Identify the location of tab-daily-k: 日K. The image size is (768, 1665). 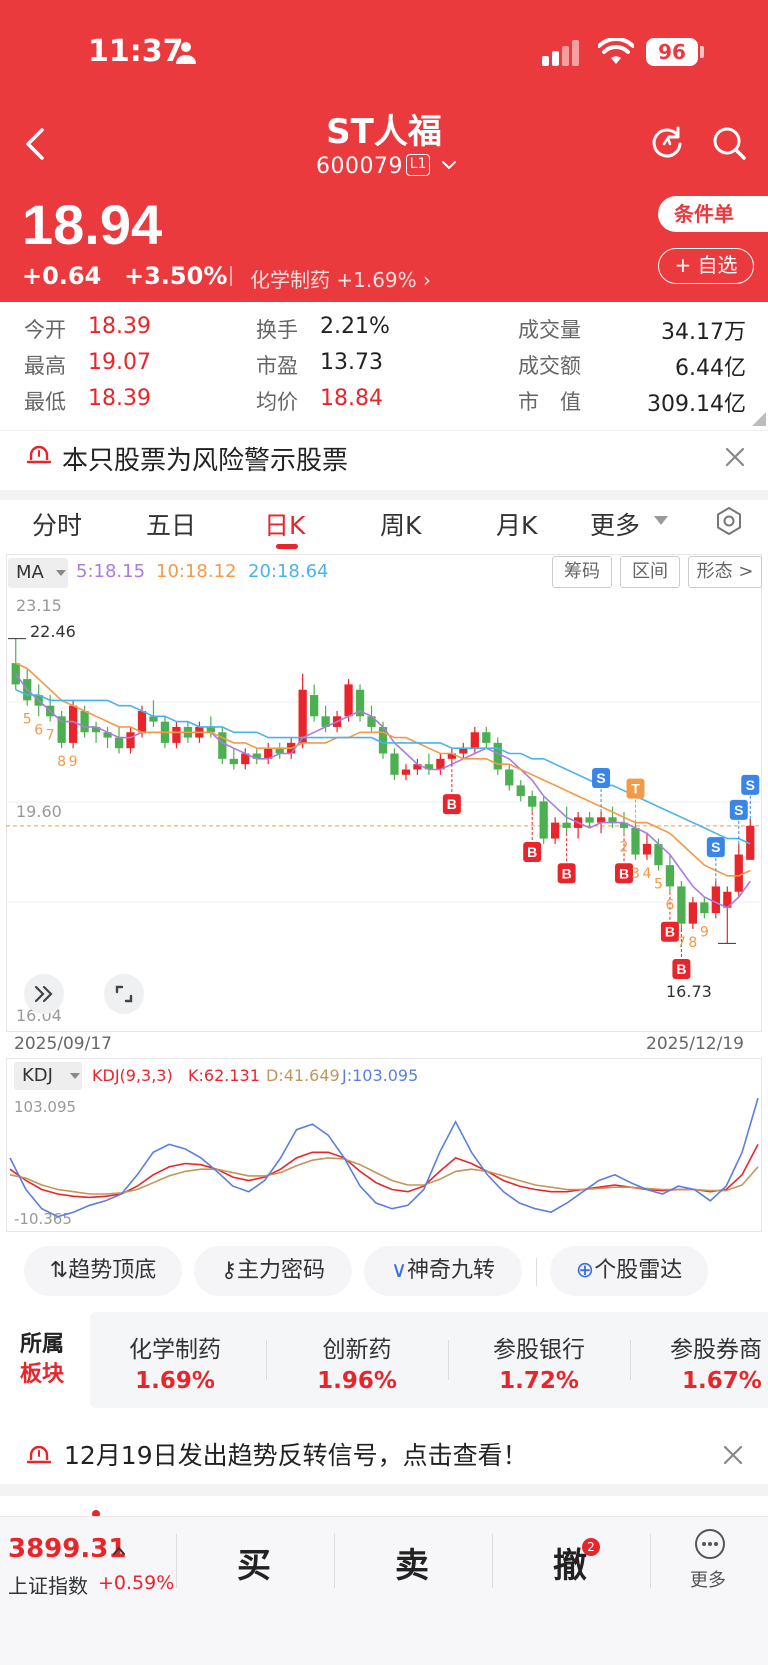
(284, 524).